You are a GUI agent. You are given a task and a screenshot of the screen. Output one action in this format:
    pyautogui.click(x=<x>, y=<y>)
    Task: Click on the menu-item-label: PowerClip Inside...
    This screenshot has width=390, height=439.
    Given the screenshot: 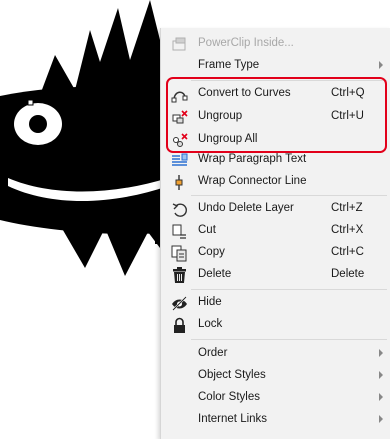 What is the action you would take?
    pyautogui.click(x=246, y=43)
    